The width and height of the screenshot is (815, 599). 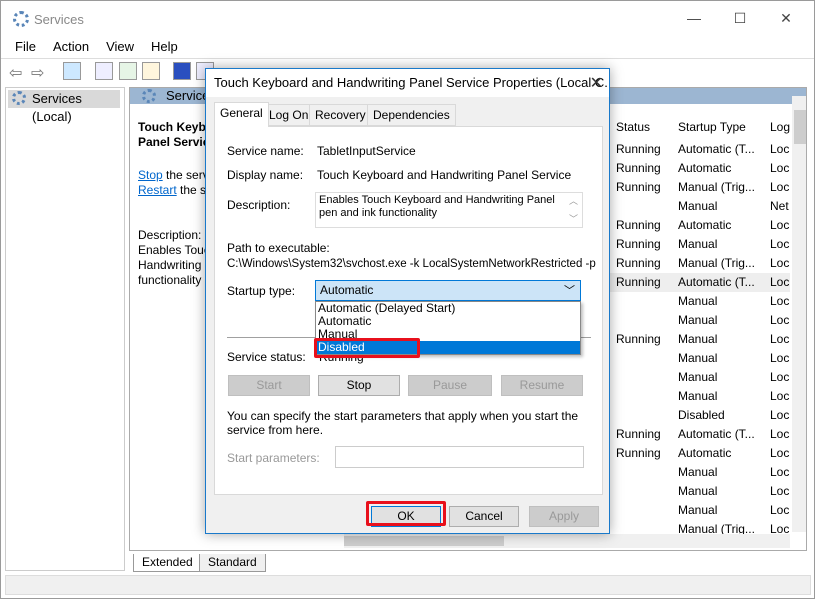 I want to click on service-row: Disabled Loc, so click(x=700, y=415).